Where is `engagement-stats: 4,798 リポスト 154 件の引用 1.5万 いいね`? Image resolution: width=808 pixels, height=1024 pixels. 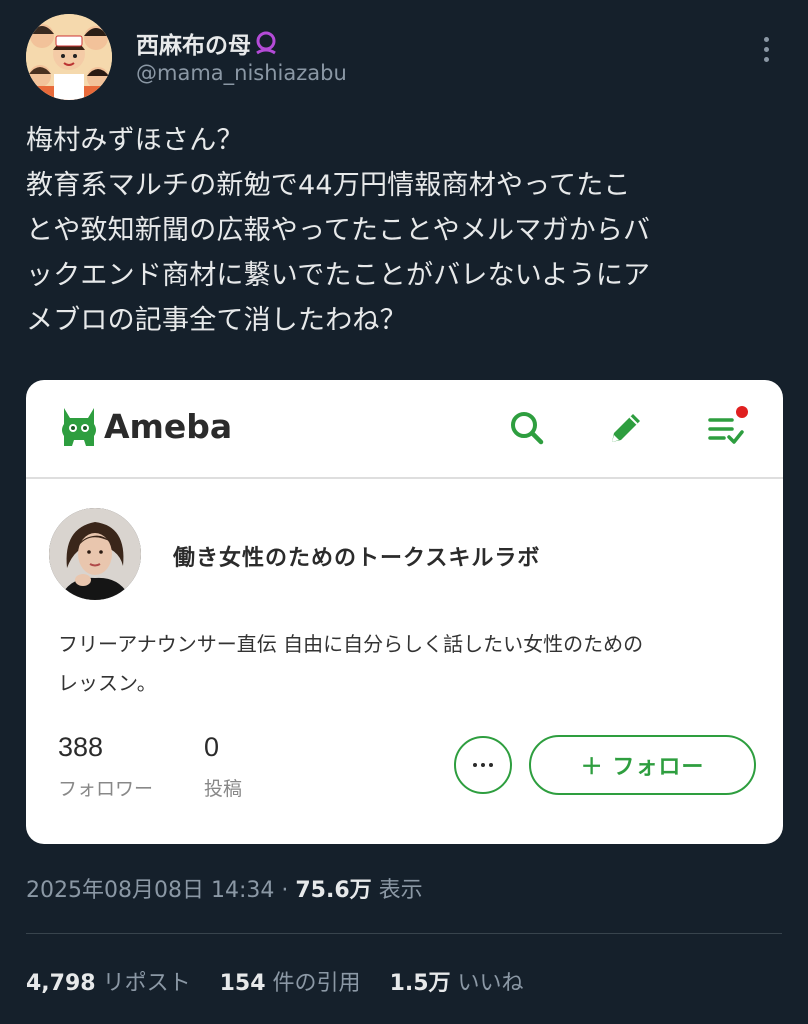
engagement-stats: 4,798 リポスト 154 件の引用 1.5万 いいね is located at coordinates (275, 981).